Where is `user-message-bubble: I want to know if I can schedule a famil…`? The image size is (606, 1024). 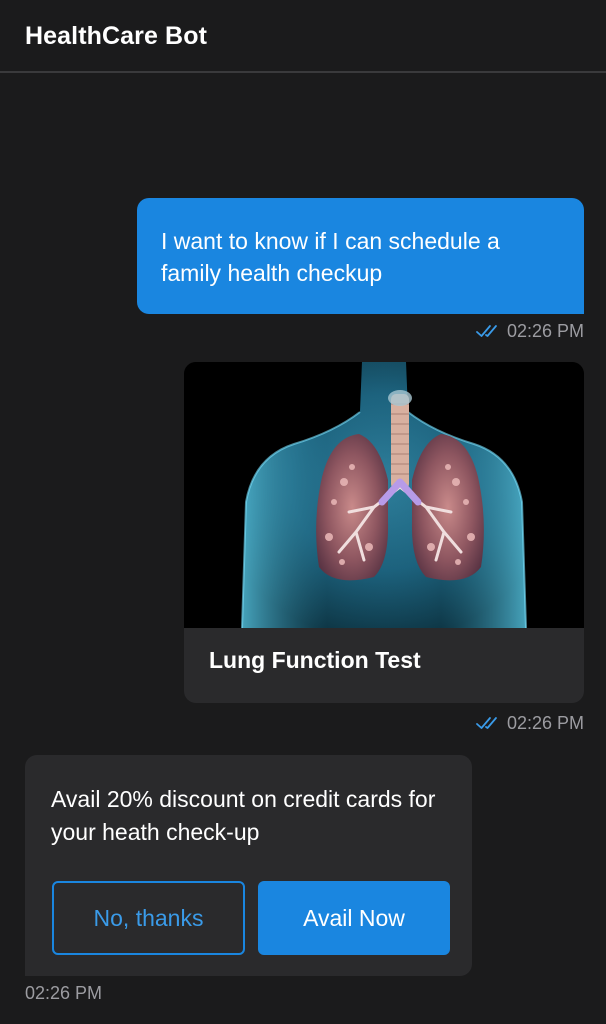 user-message-bubble: I want to know if I can schedule a famil… is located at coordinates (360, 256).